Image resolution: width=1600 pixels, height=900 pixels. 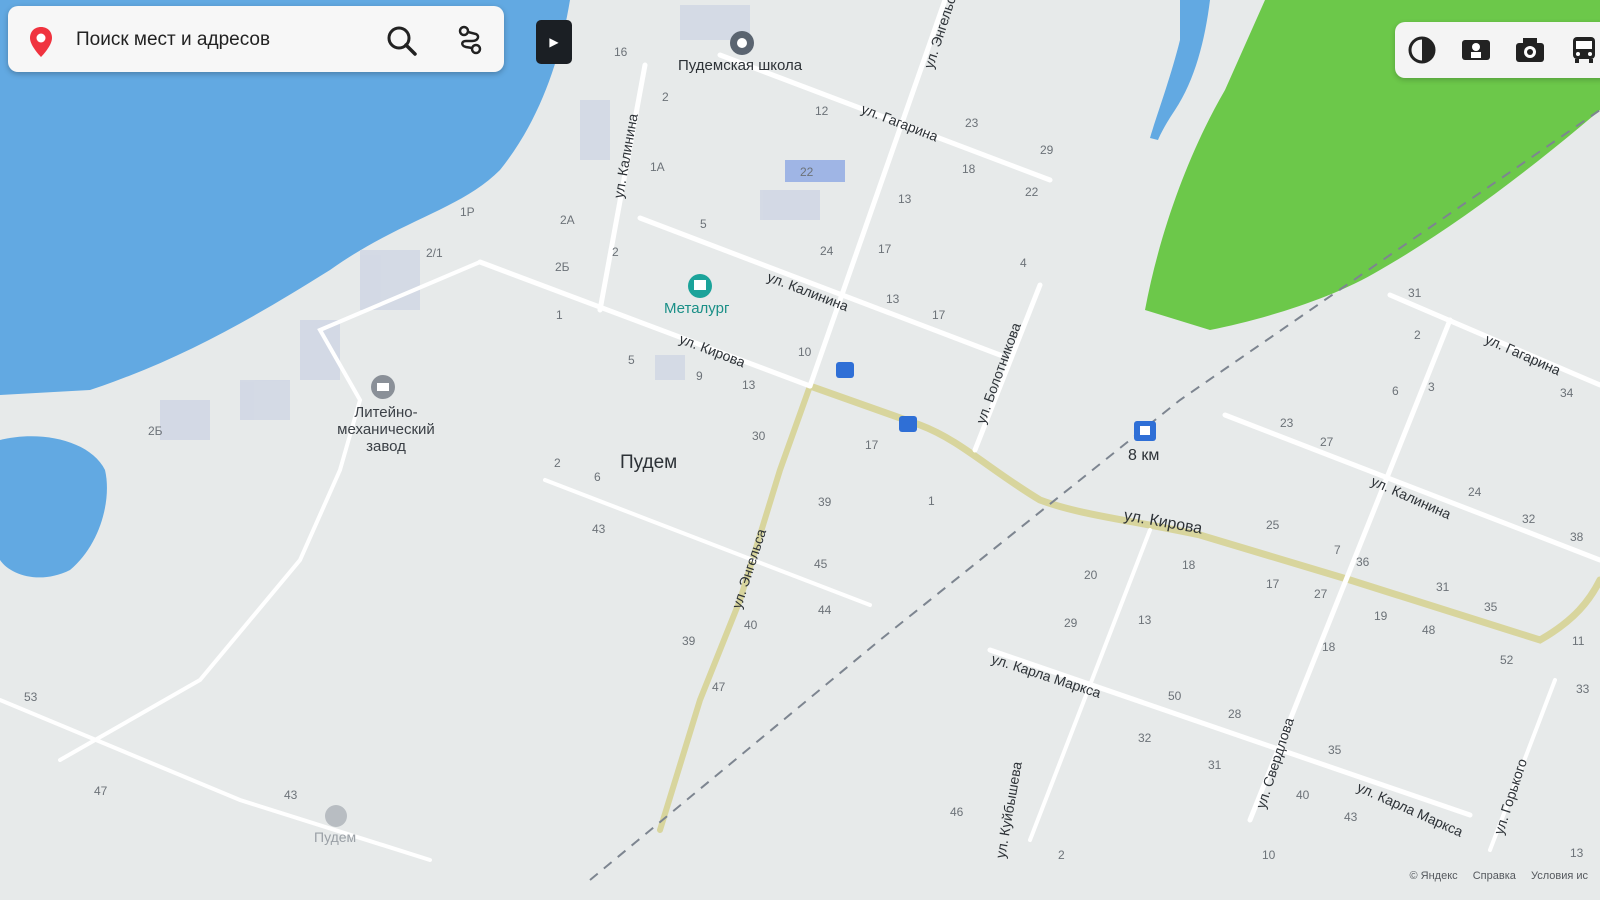 I want to click on stadium-label: Металург, so click(x=696, y=308).